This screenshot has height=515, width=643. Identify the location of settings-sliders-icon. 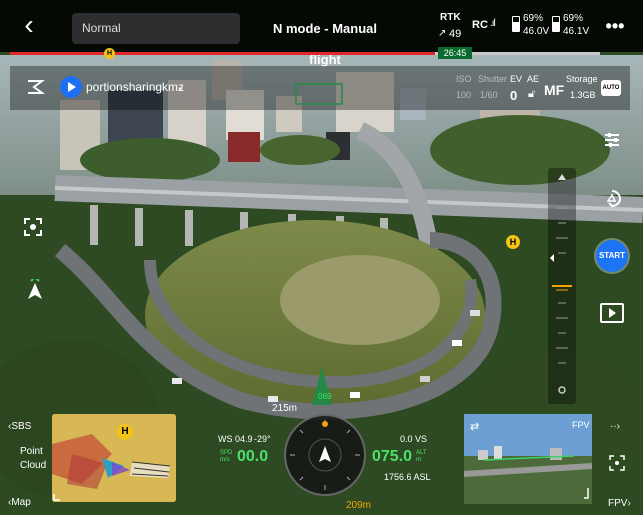
(612, 140).